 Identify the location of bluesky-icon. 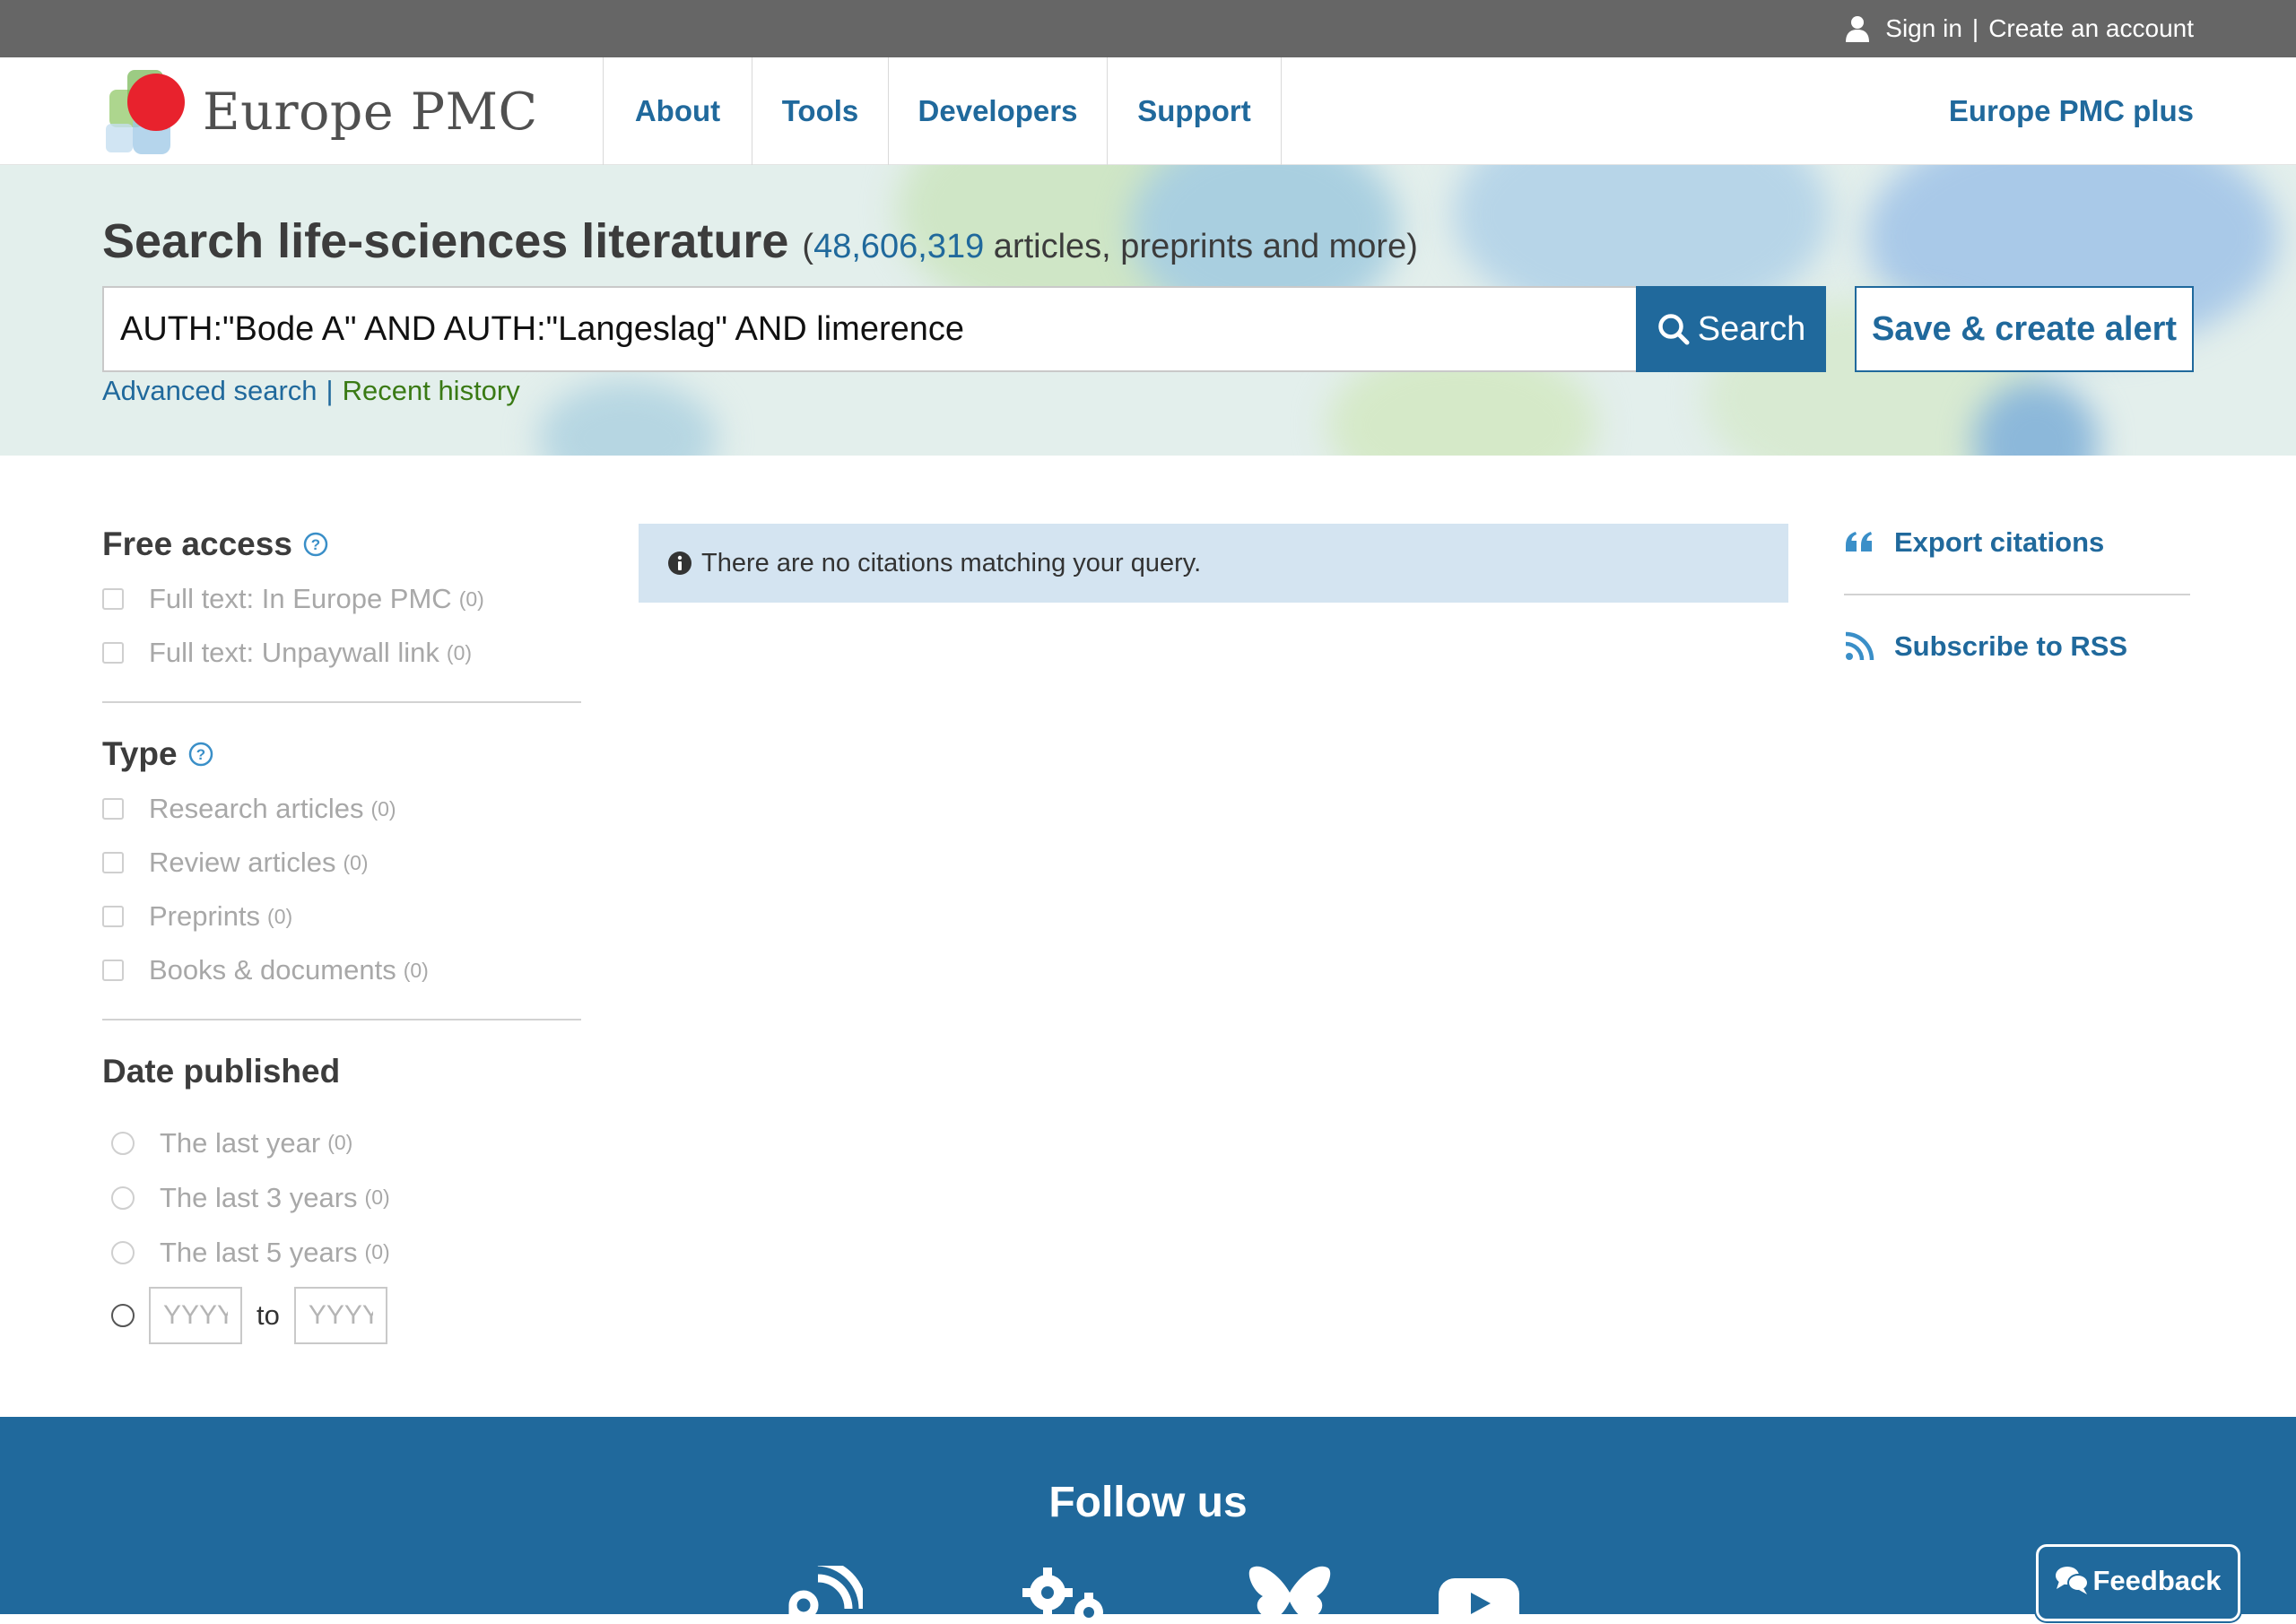
(1290, 1593).